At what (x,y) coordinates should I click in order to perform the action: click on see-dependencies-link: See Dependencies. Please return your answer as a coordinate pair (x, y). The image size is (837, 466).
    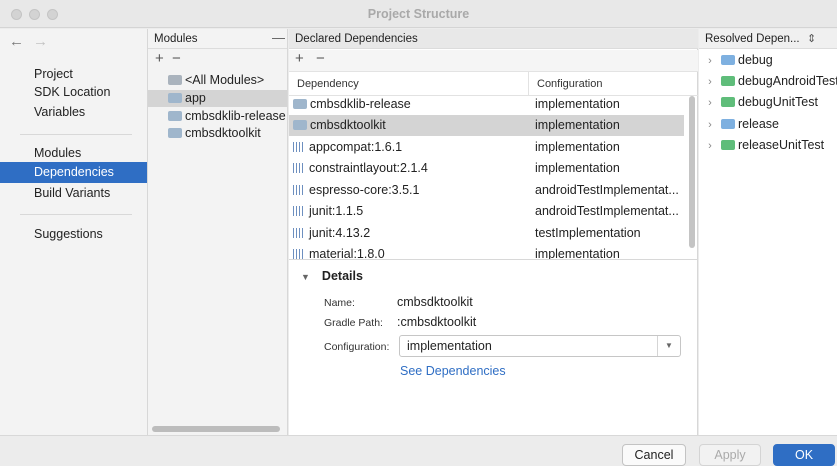
    Looking at the image, I should click on (453, 371).